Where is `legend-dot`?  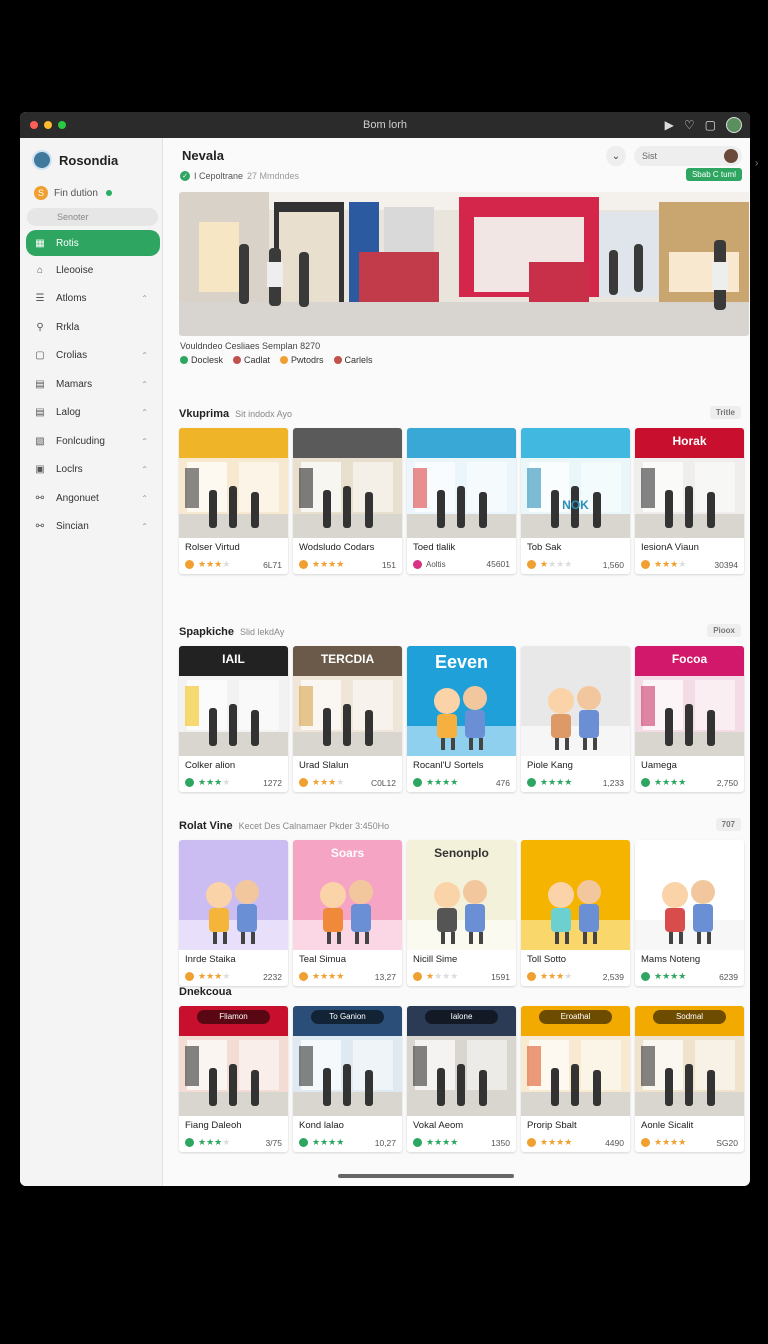
legend-dot is located at coordinates (337, 360).